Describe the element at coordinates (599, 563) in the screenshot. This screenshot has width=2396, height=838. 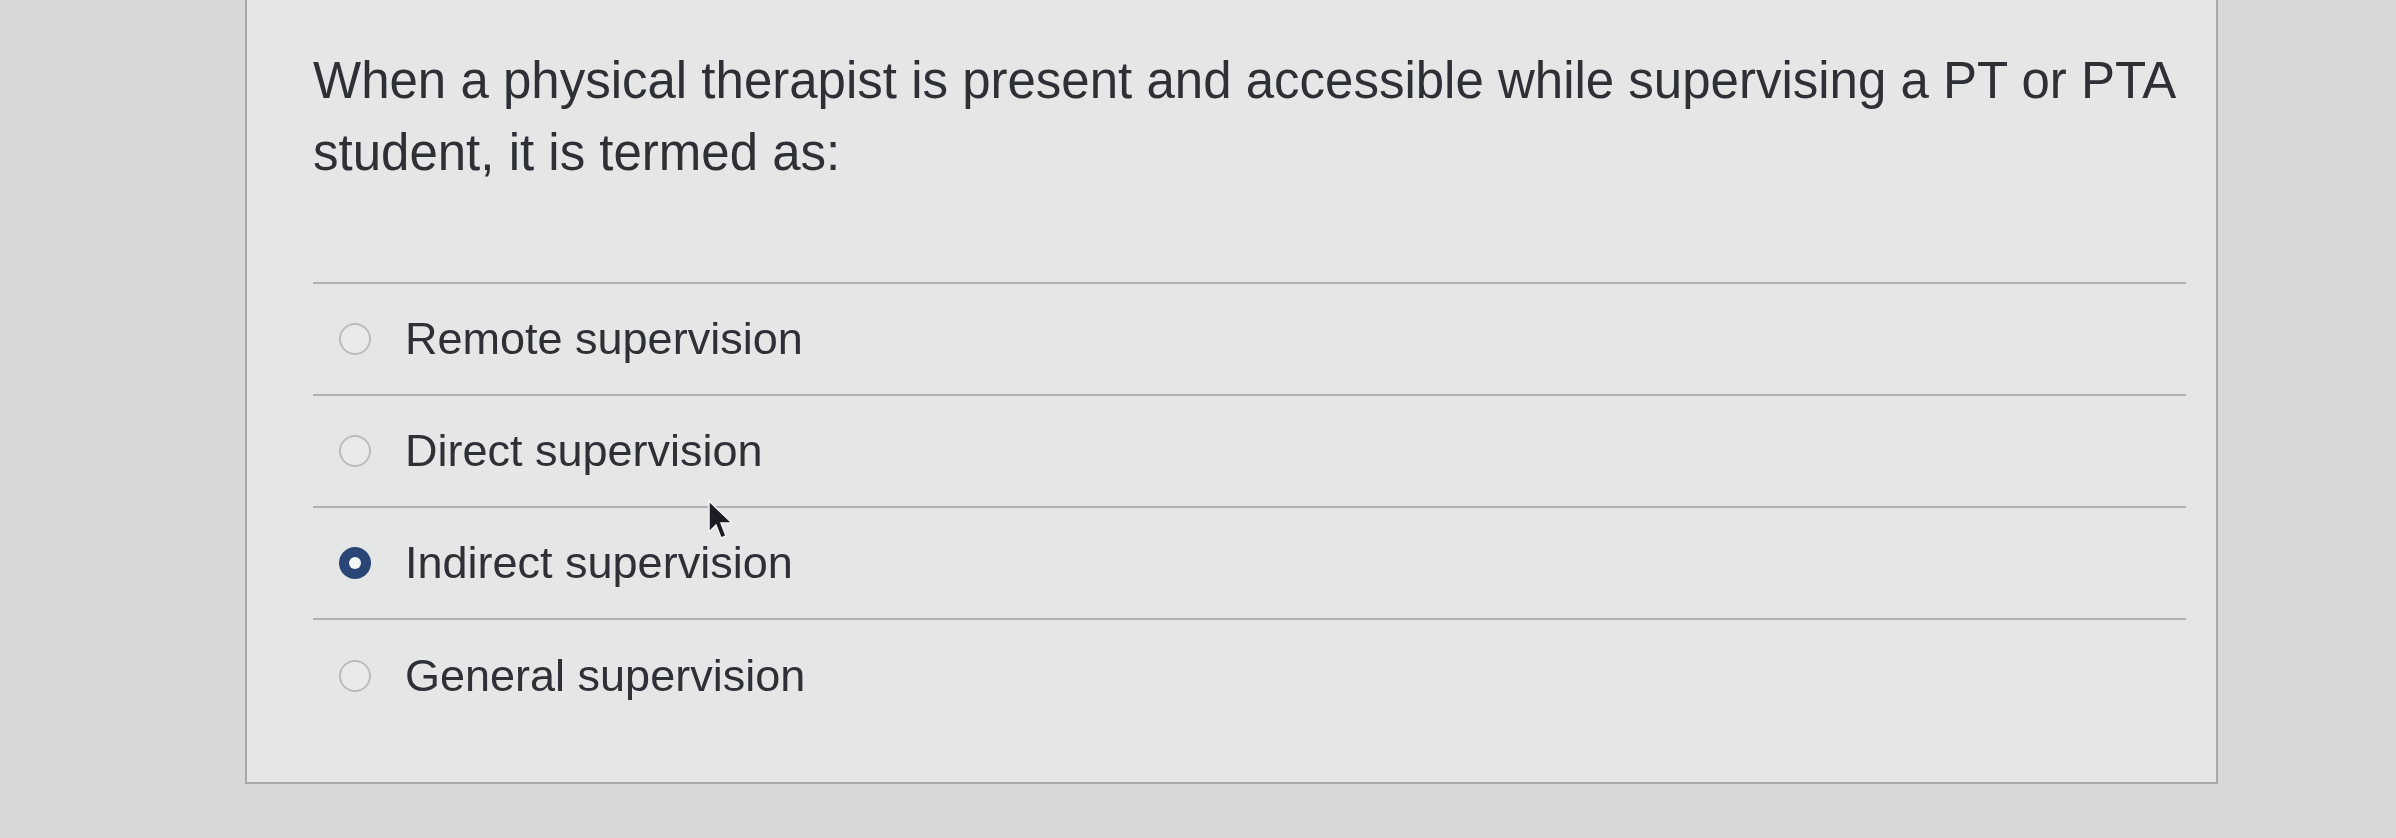
I see `option-label: Indirect supervision` at that location.